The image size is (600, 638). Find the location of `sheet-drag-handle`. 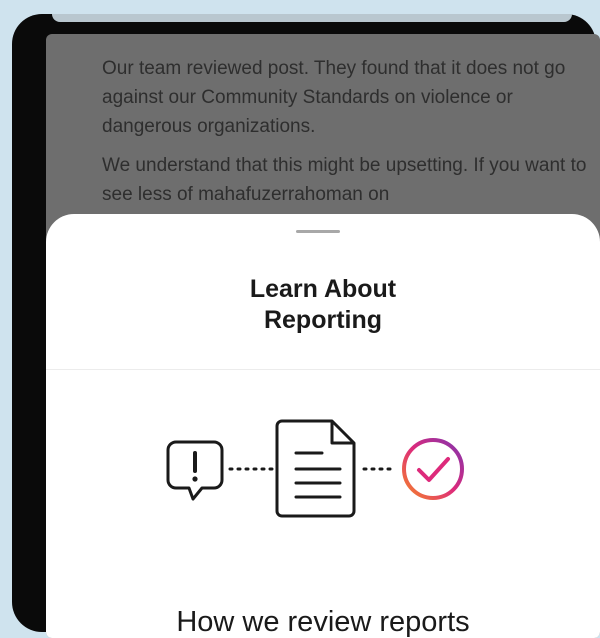

sheet-drag-handle is located at coordinates (318, 231).